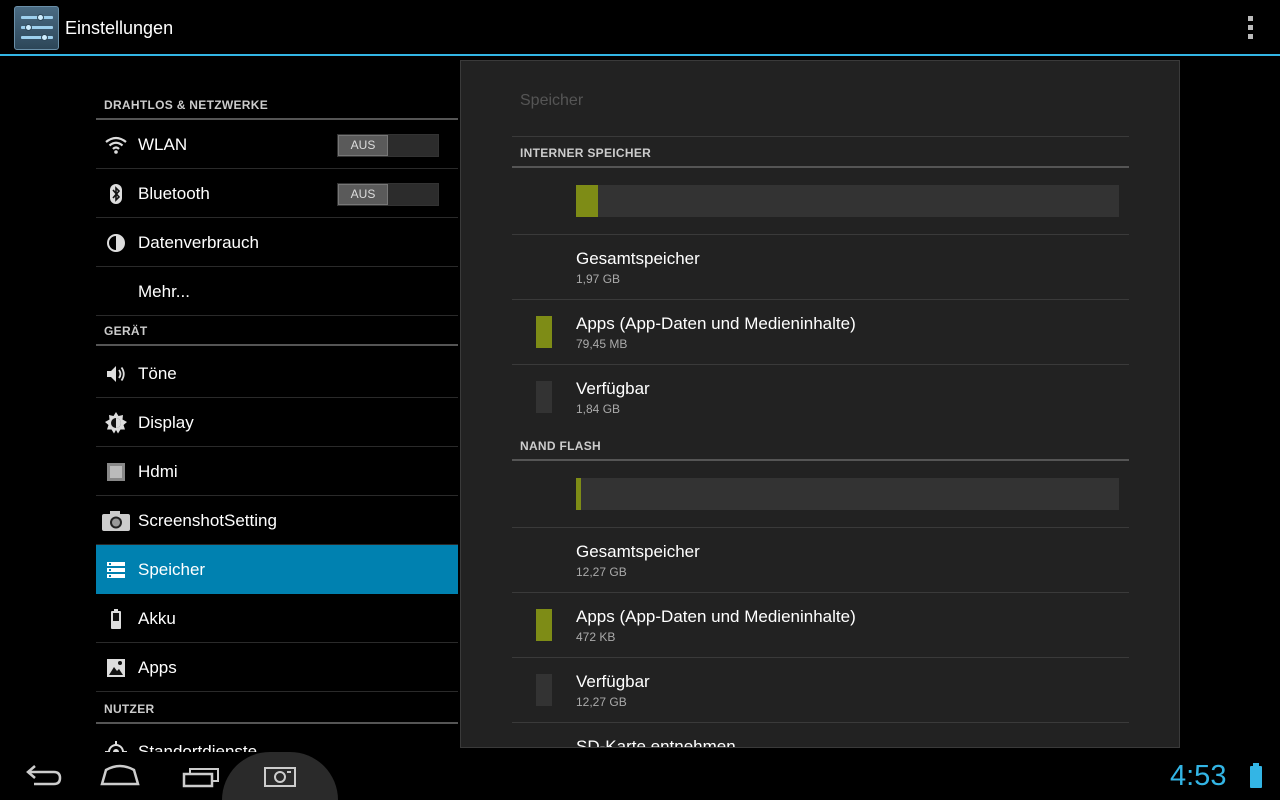 The image size is (1280, 800). Describe the element at coordinates (158, 471) in the screenshot. I see `sidebar-item-label: Hdmi` at that location.